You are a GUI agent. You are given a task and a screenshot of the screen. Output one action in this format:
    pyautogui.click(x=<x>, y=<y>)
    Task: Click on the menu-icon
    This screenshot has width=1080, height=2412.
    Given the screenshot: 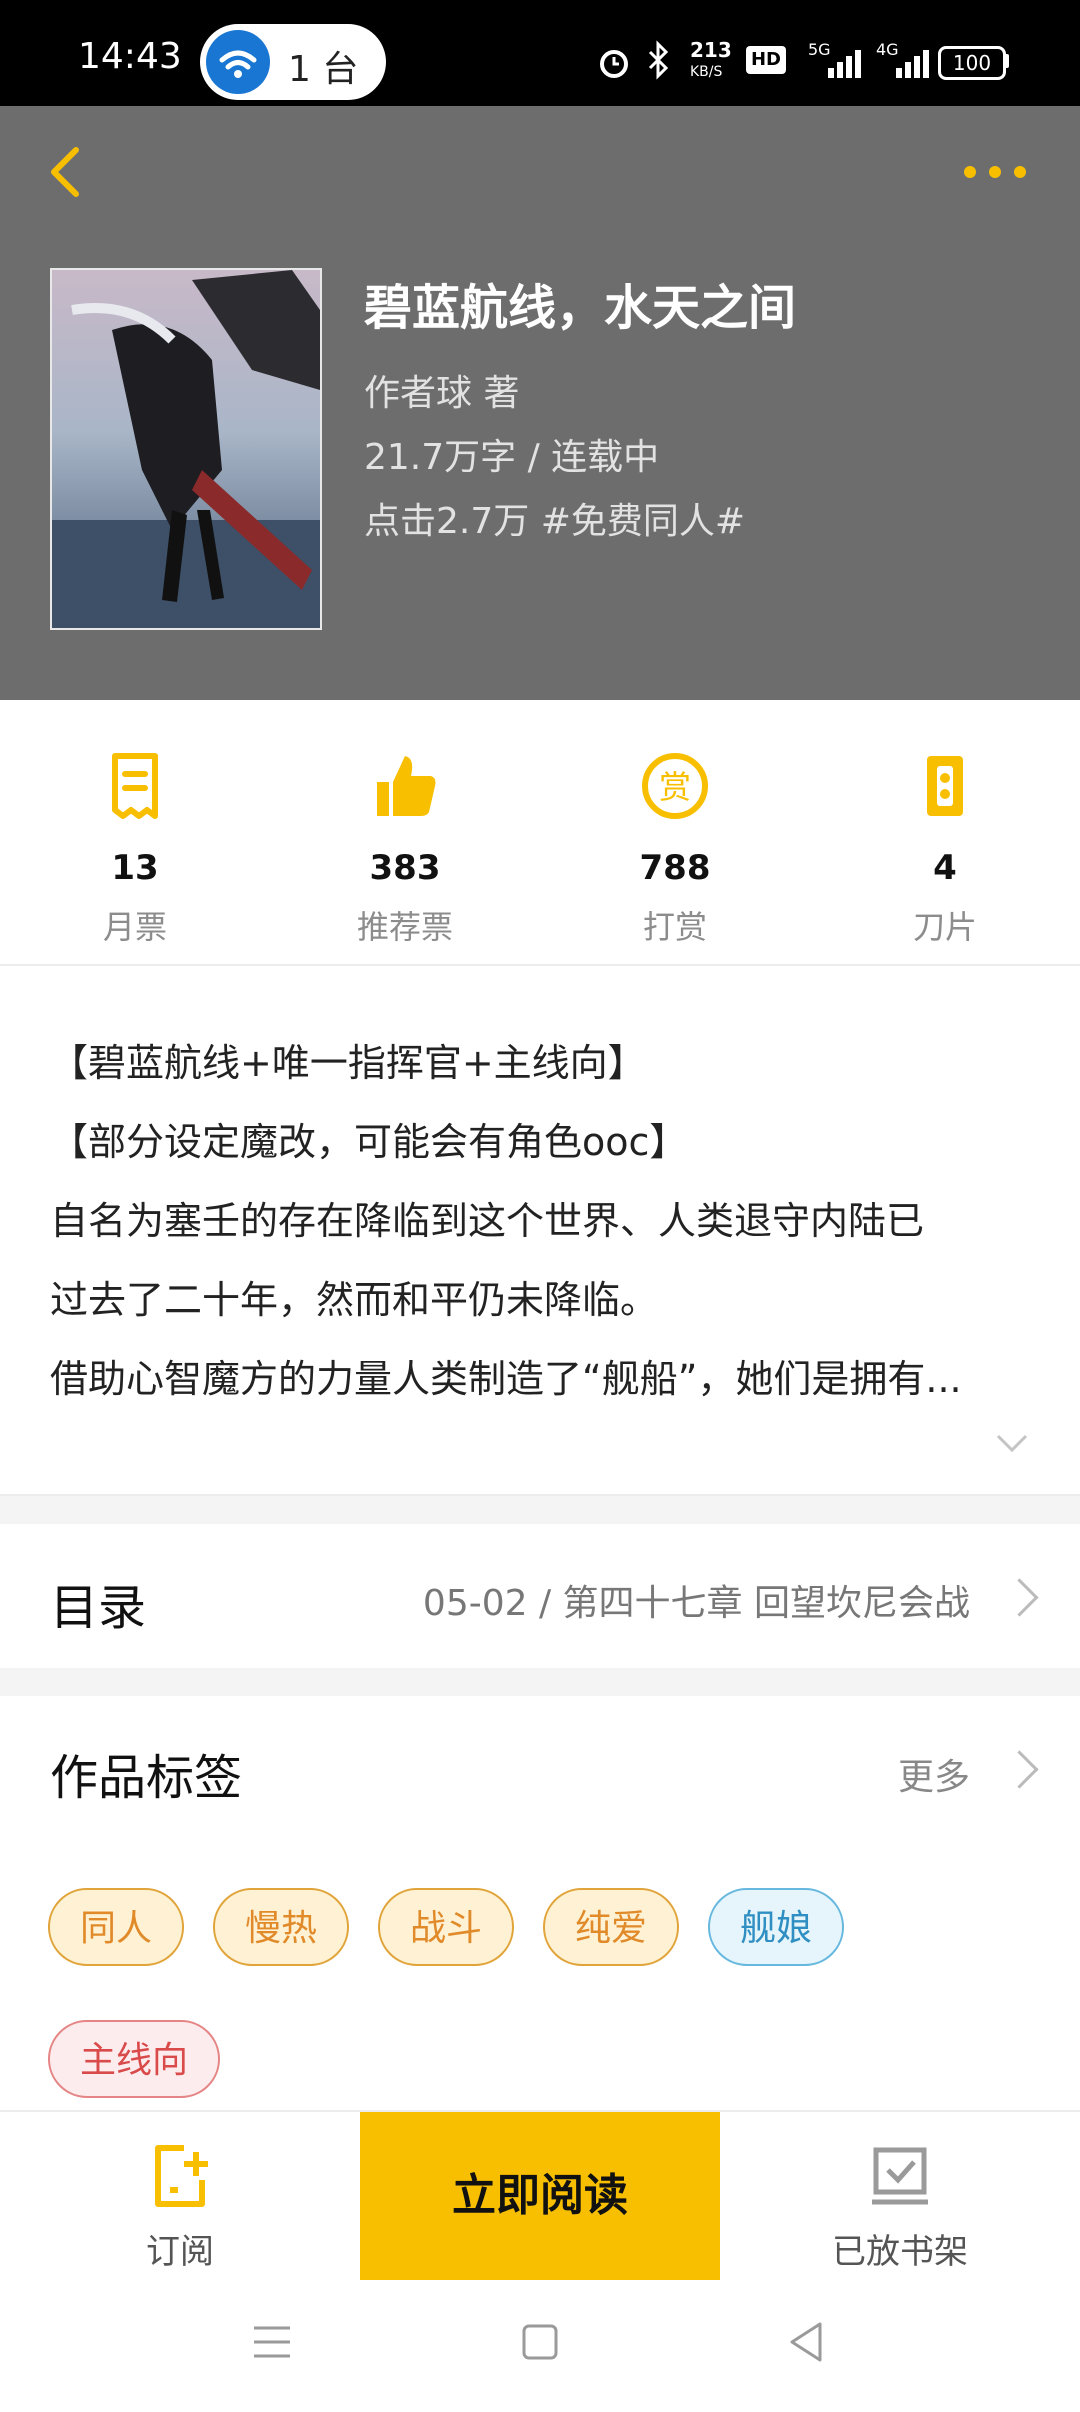 What is the action you would take?
    pyautogui.click(x=272, y=2342)
    